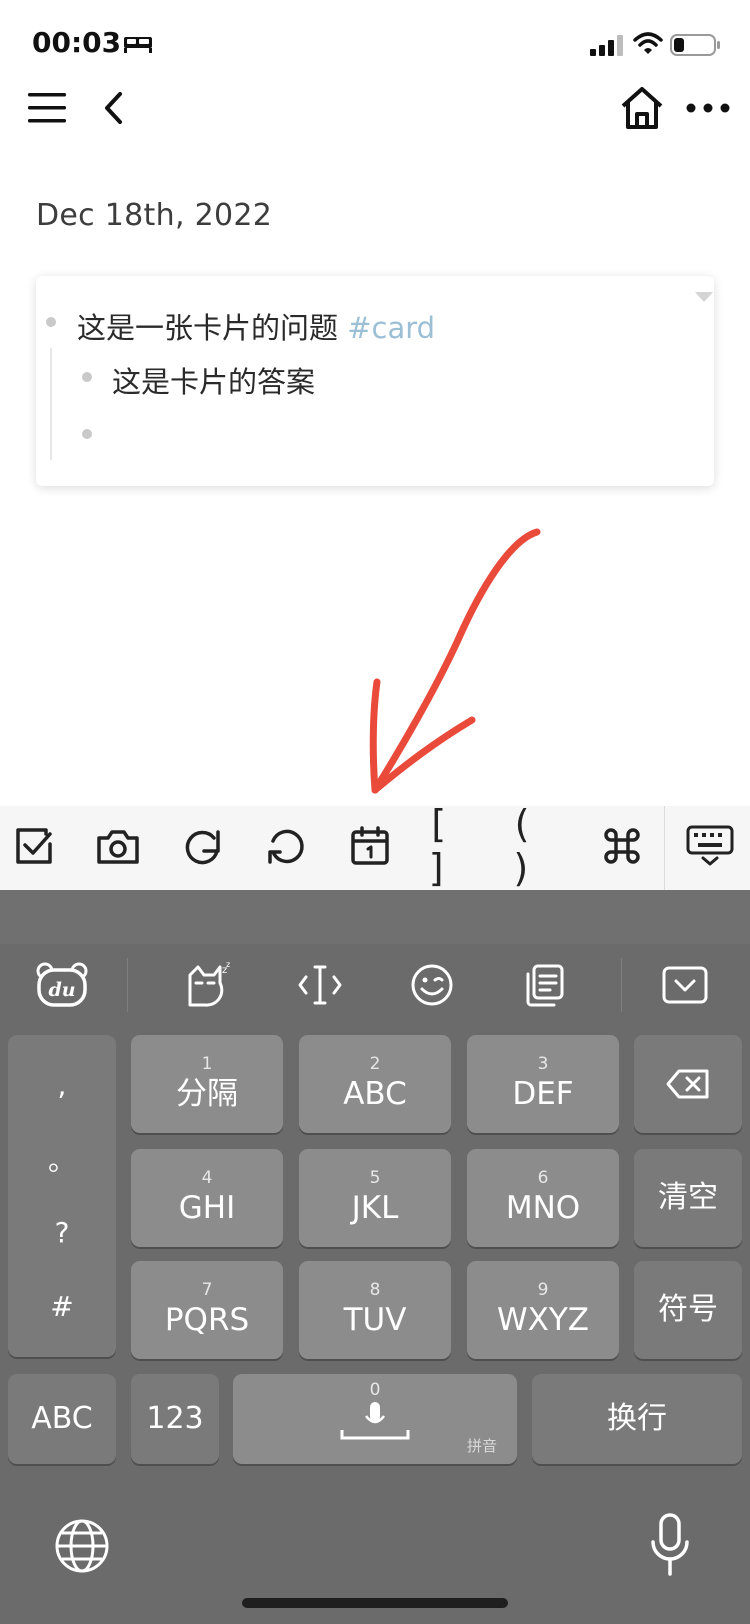 The height and width of the screenshot is (1624, 750). I want to click on pinyin-label: 拼音, so click(481, 1446).